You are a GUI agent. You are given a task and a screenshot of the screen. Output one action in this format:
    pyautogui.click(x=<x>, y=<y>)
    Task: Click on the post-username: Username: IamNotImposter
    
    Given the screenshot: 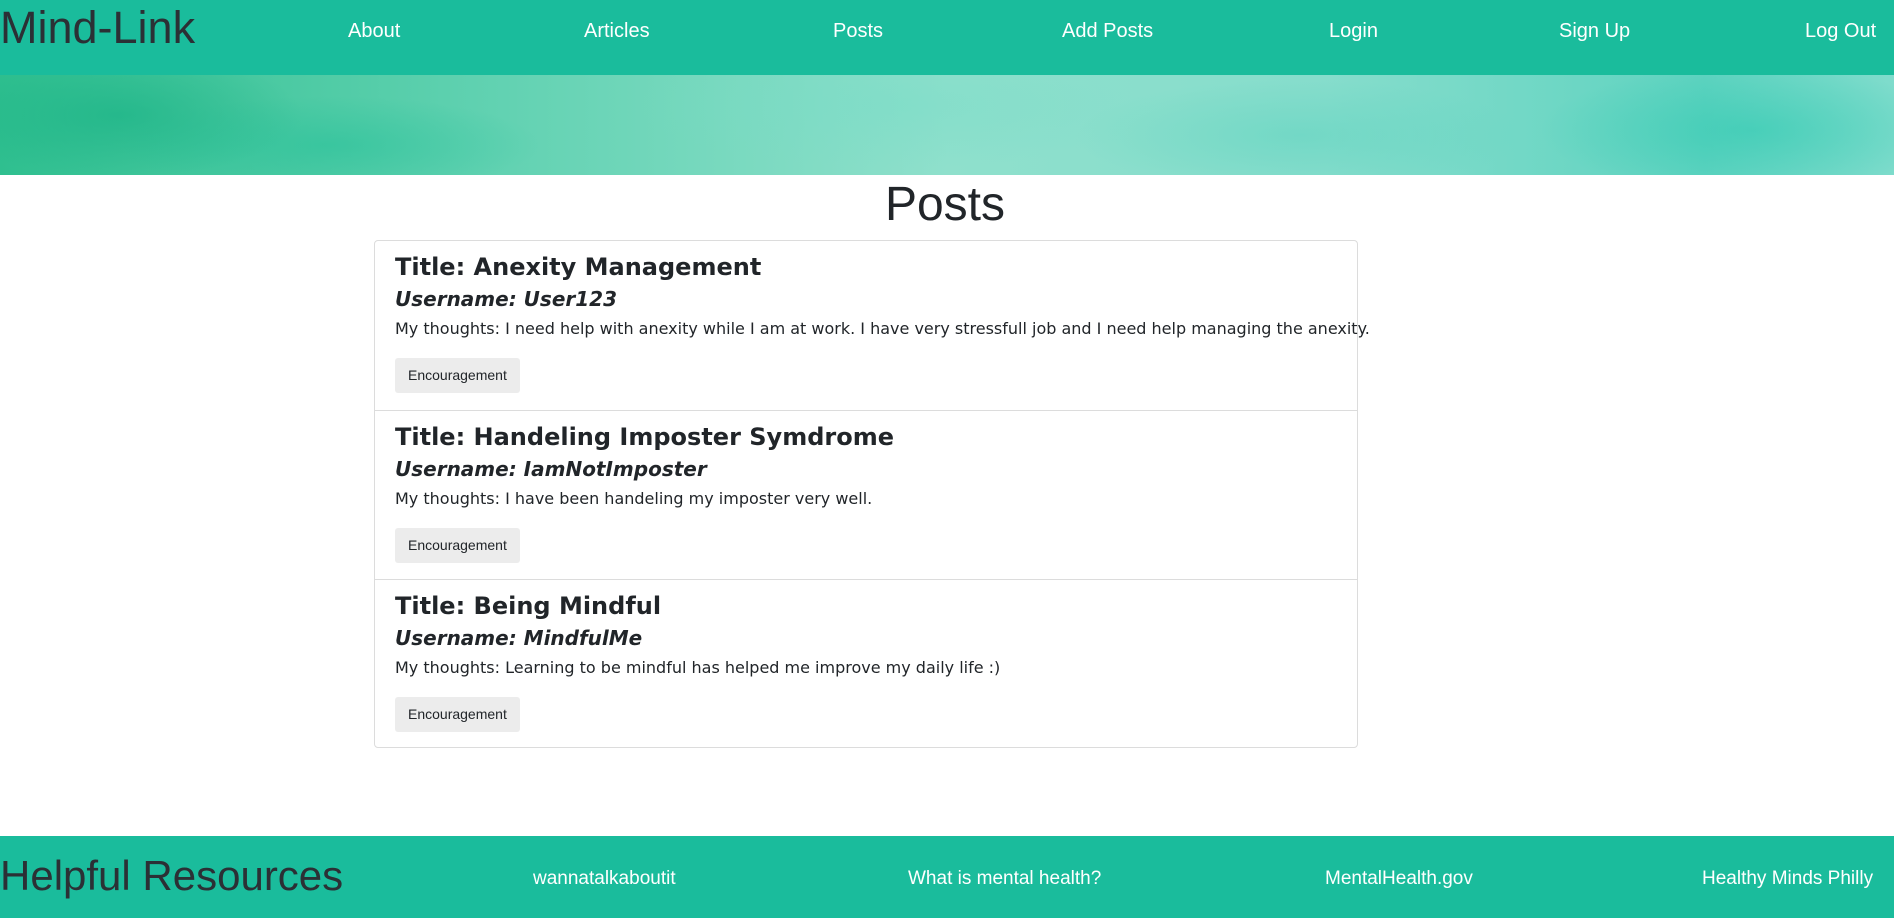 What is the action you would take?
    pyautogui.click(x=551, y=469)
    